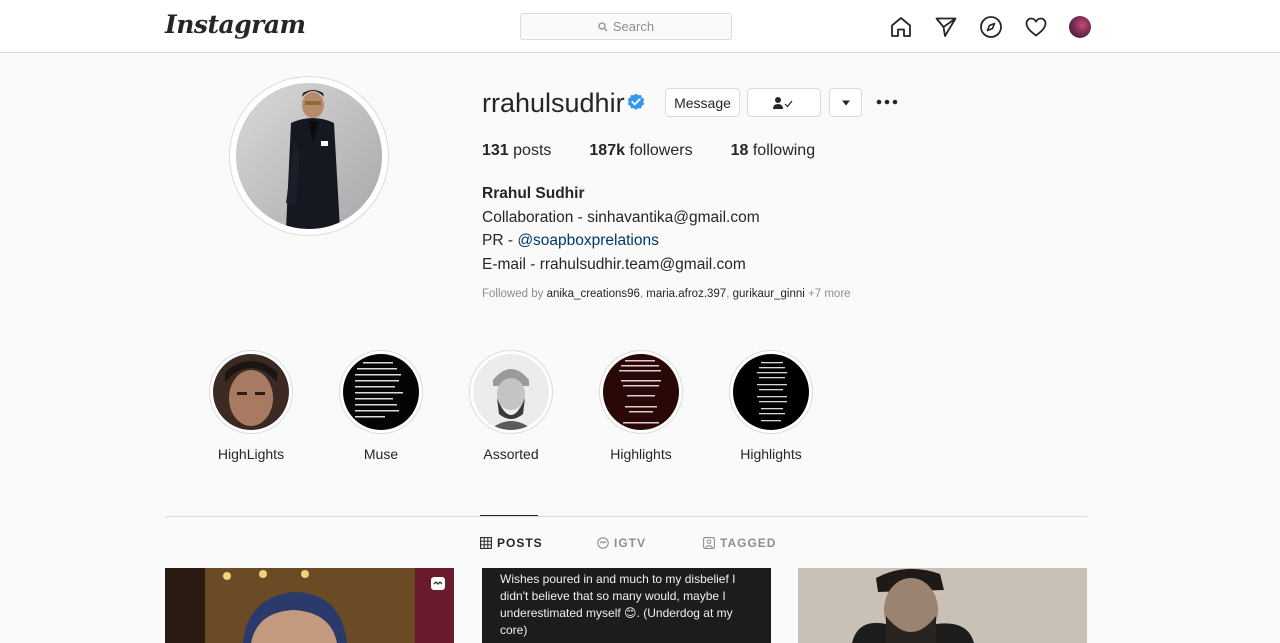 This screenshot has width=1280, height=643. I want to click on profile-picture, so click(309, 156).